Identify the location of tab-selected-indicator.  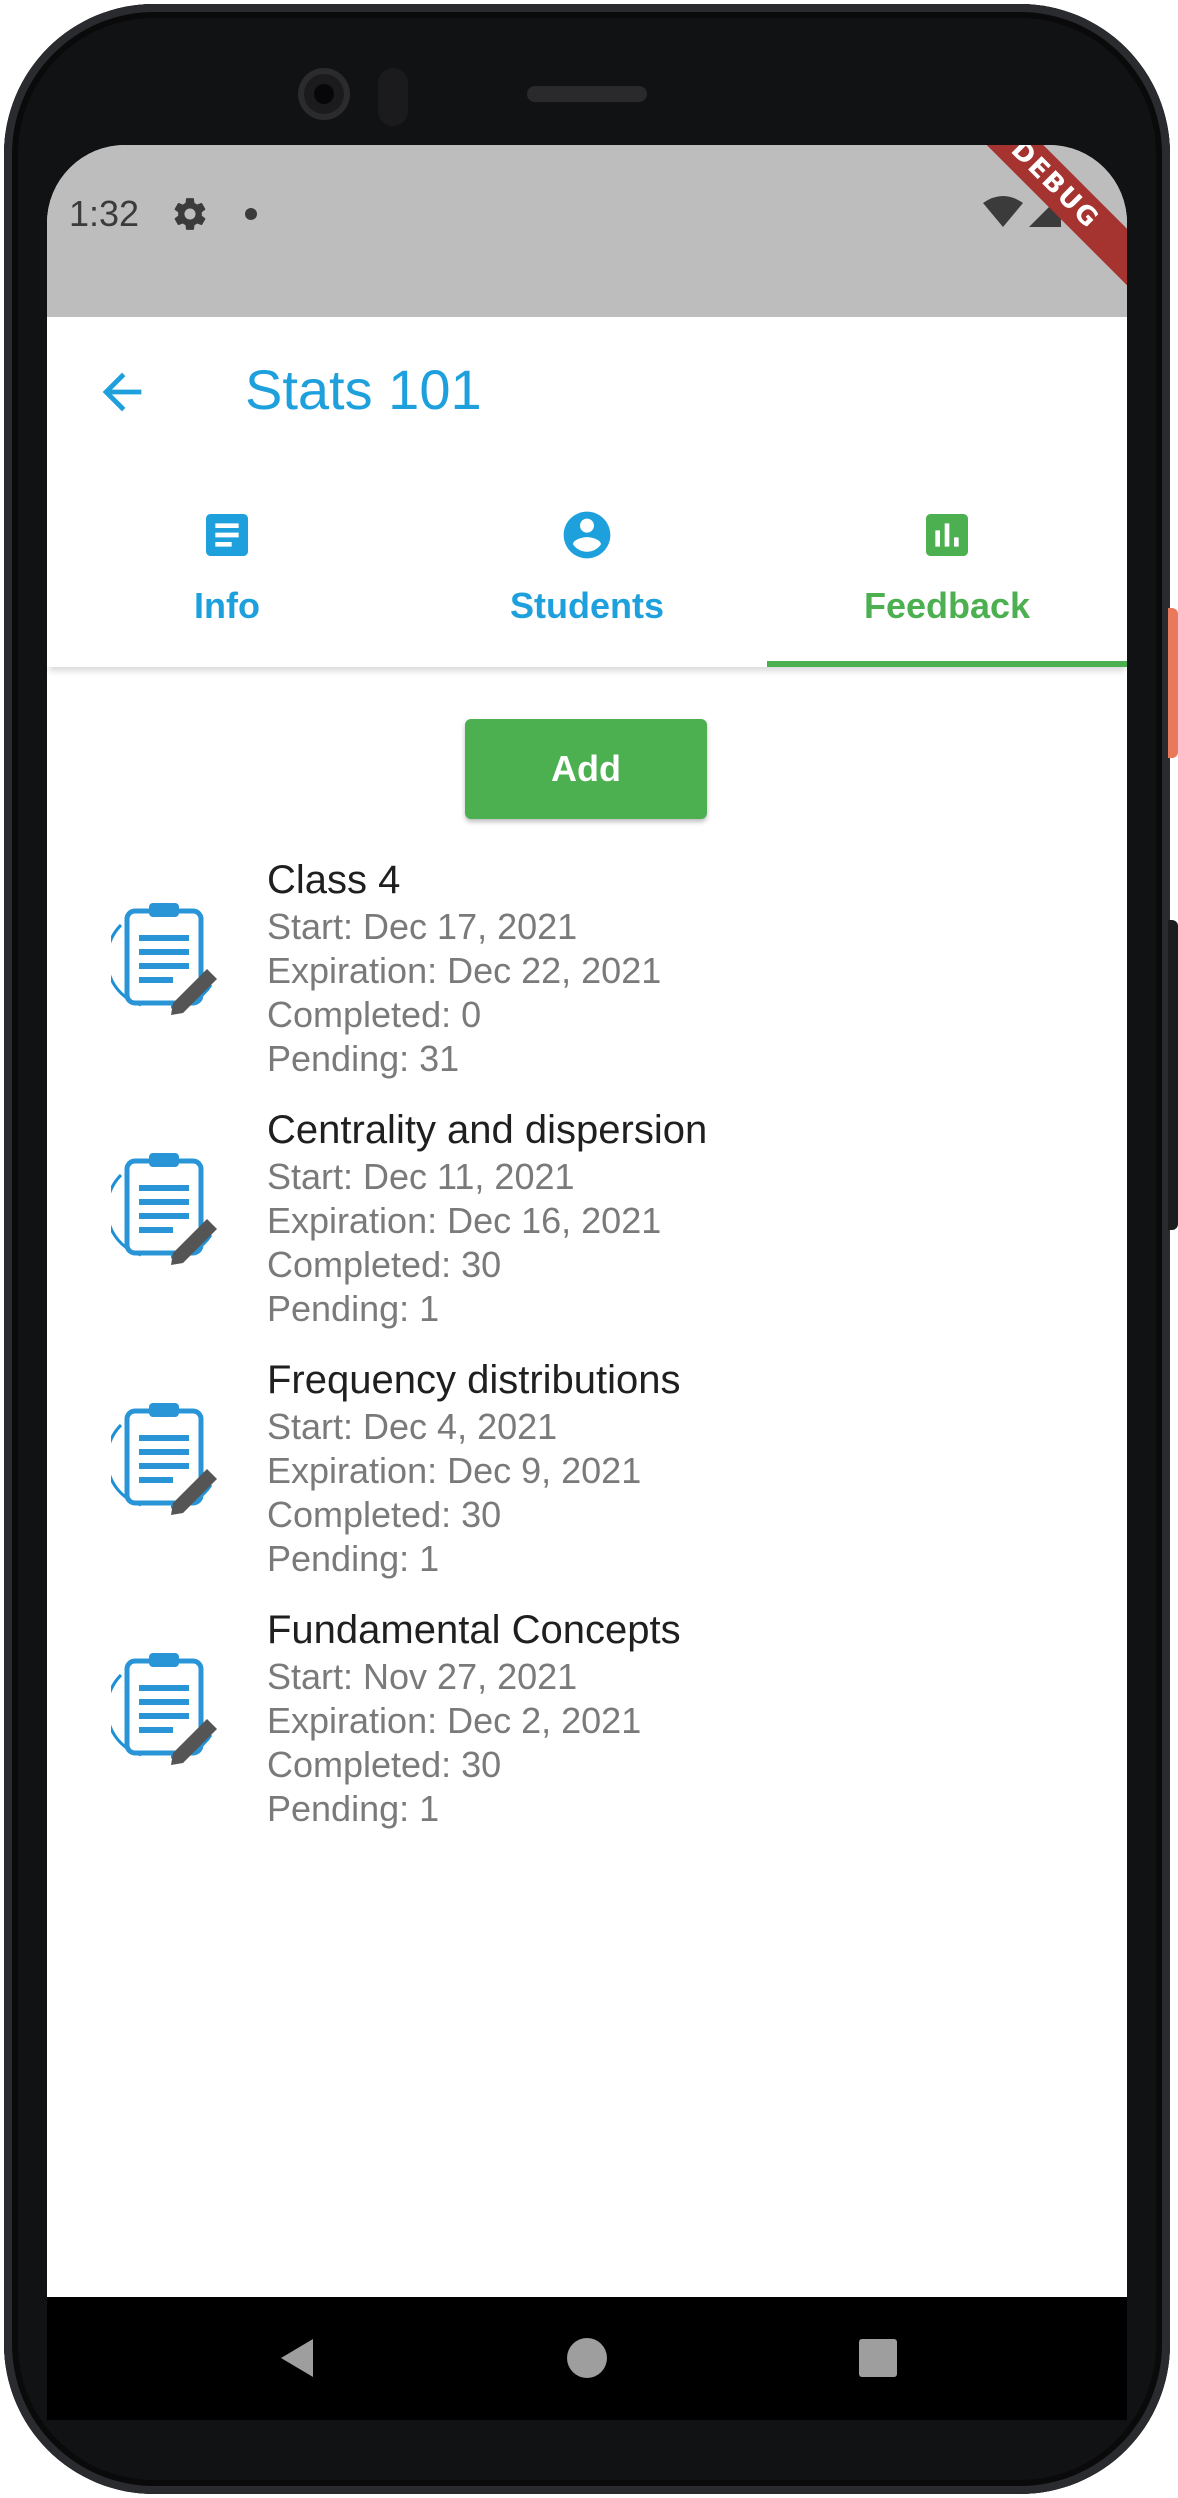
(947, 664).